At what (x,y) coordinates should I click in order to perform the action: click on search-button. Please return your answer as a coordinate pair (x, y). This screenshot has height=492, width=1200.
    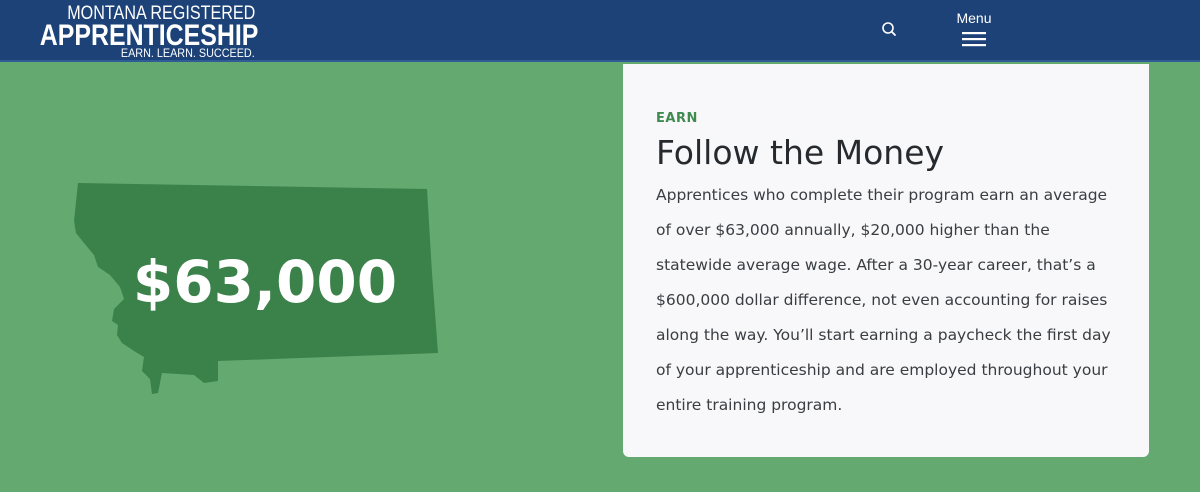
    Looking at the image, I should click on (889, 29).